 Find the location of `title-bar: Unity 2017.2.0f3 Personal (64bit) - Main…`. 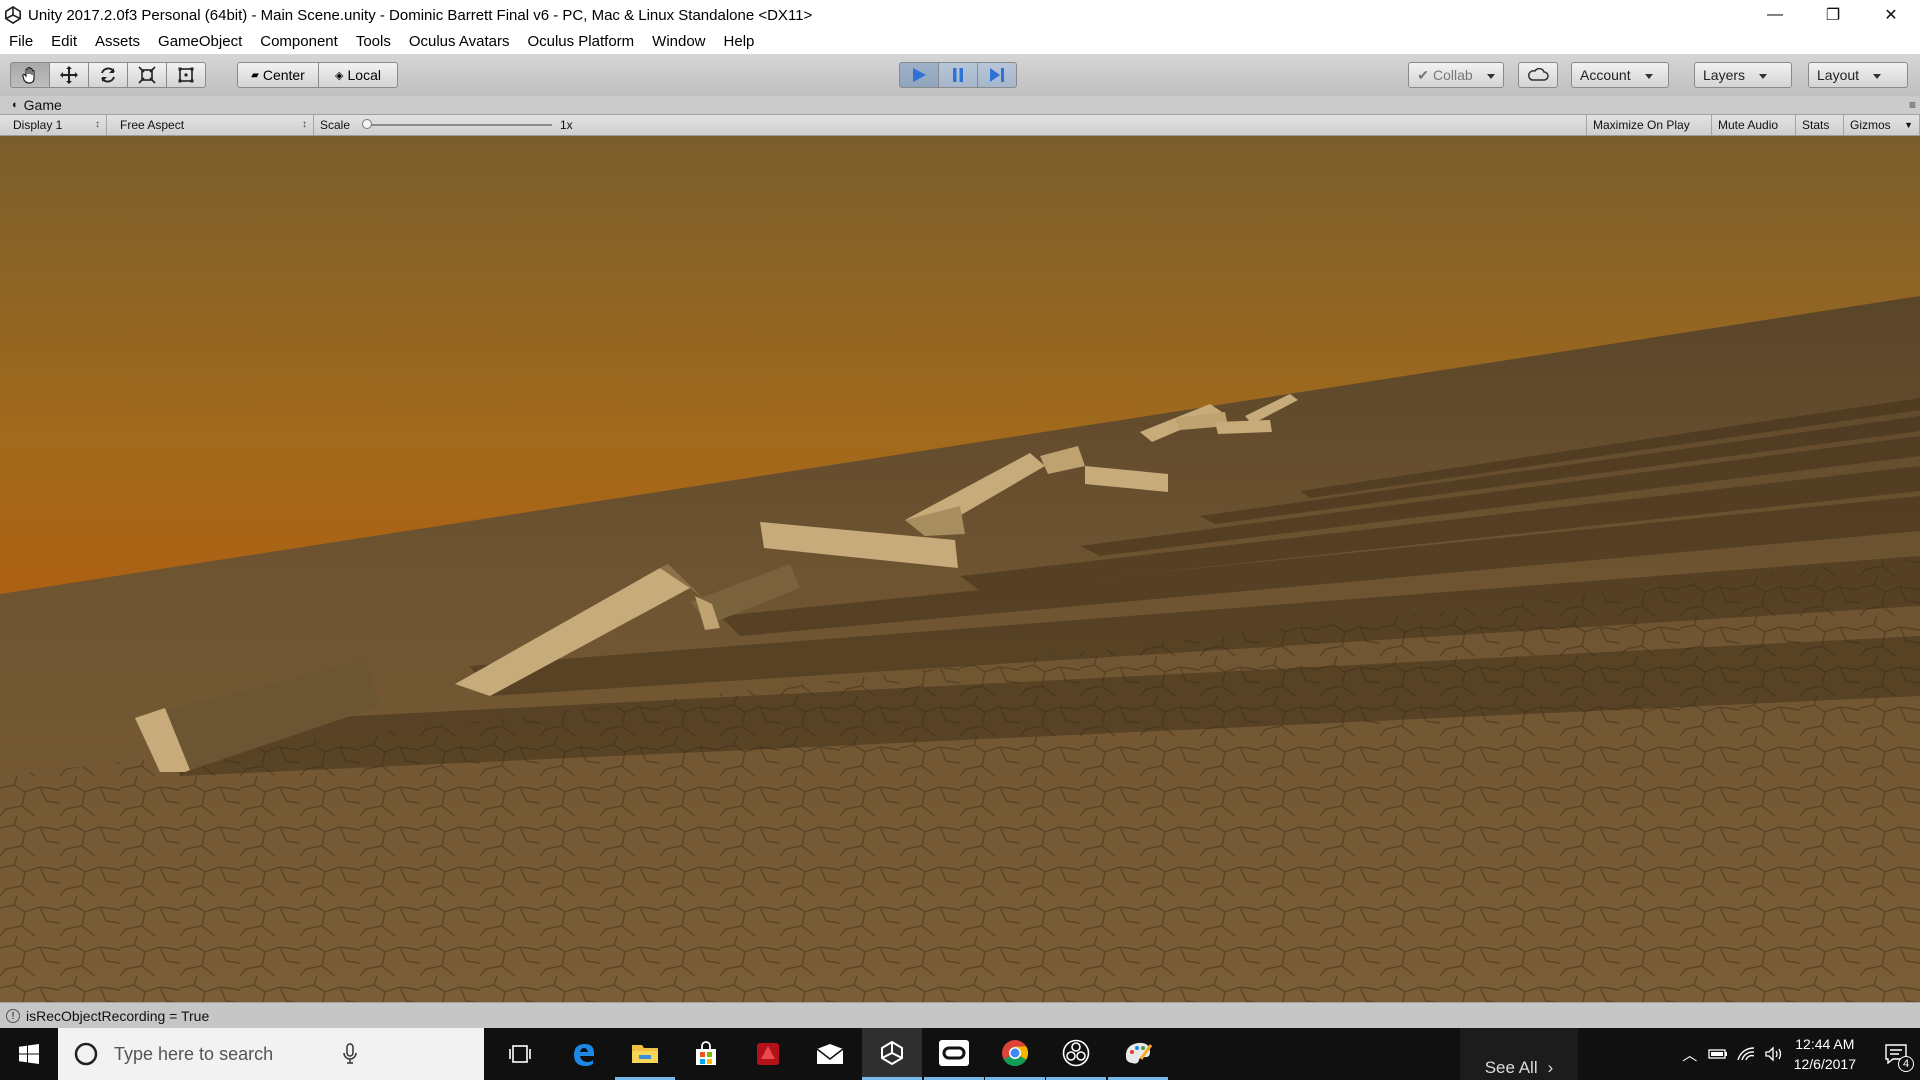

title-bar: Unity 2017.2.0f3 Personal (64bit) - Main… is located at coordinates (960, 15).